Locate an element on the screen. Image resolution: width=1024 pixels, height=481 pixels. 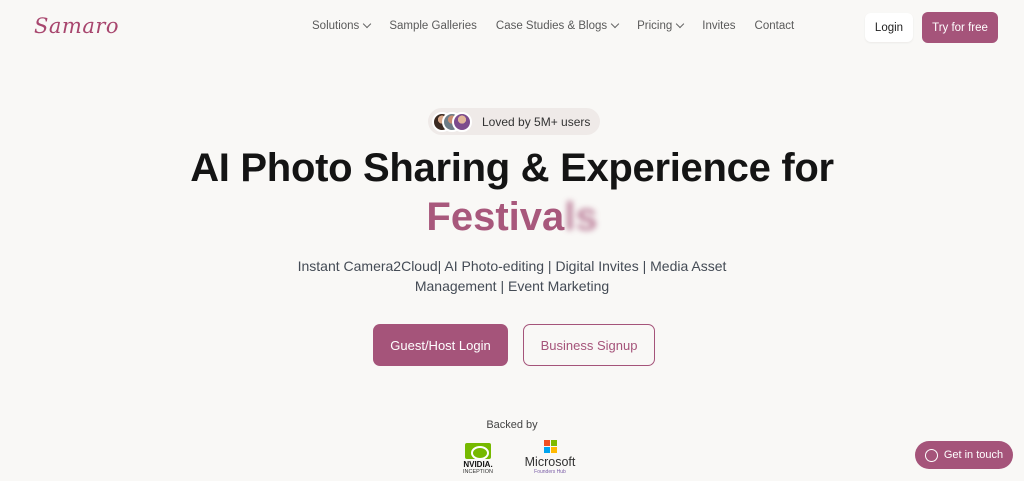
rotating-keyword-fading: ls is located at coordinates (581, 217).